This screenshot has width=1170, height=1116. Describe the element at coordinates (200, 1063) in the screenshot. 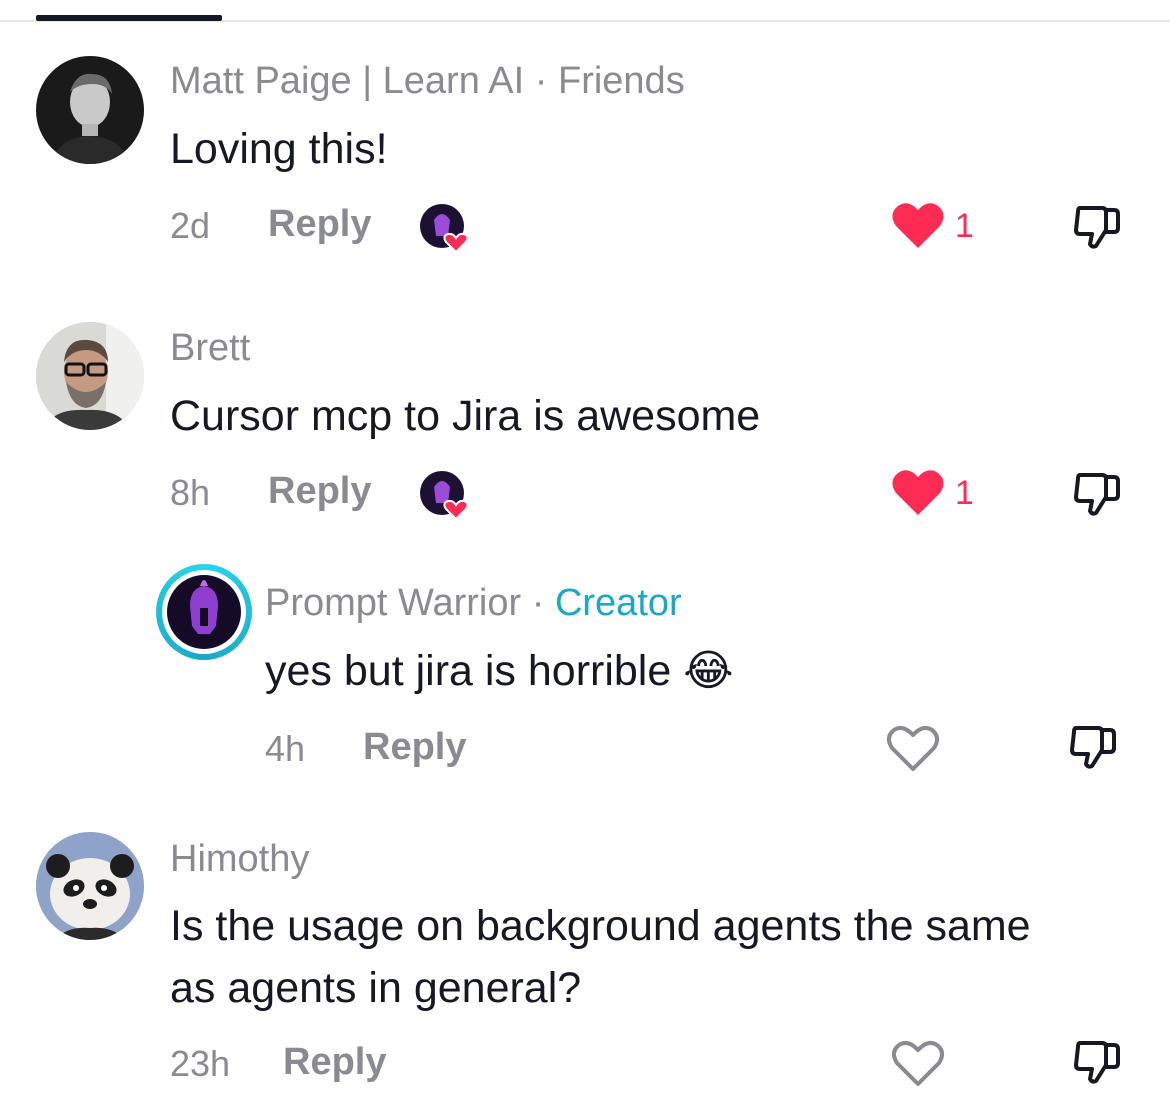

I see `comment-time: 23h` at that location.